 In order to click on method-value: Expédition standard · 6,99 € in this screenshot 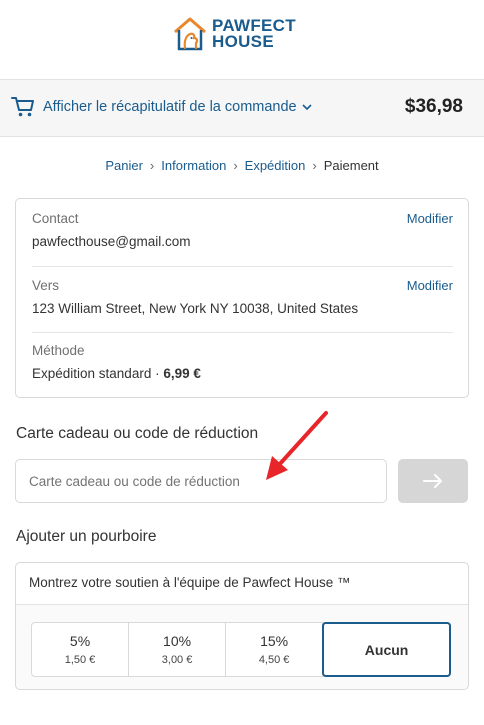, I will do `click(242, 373)`.